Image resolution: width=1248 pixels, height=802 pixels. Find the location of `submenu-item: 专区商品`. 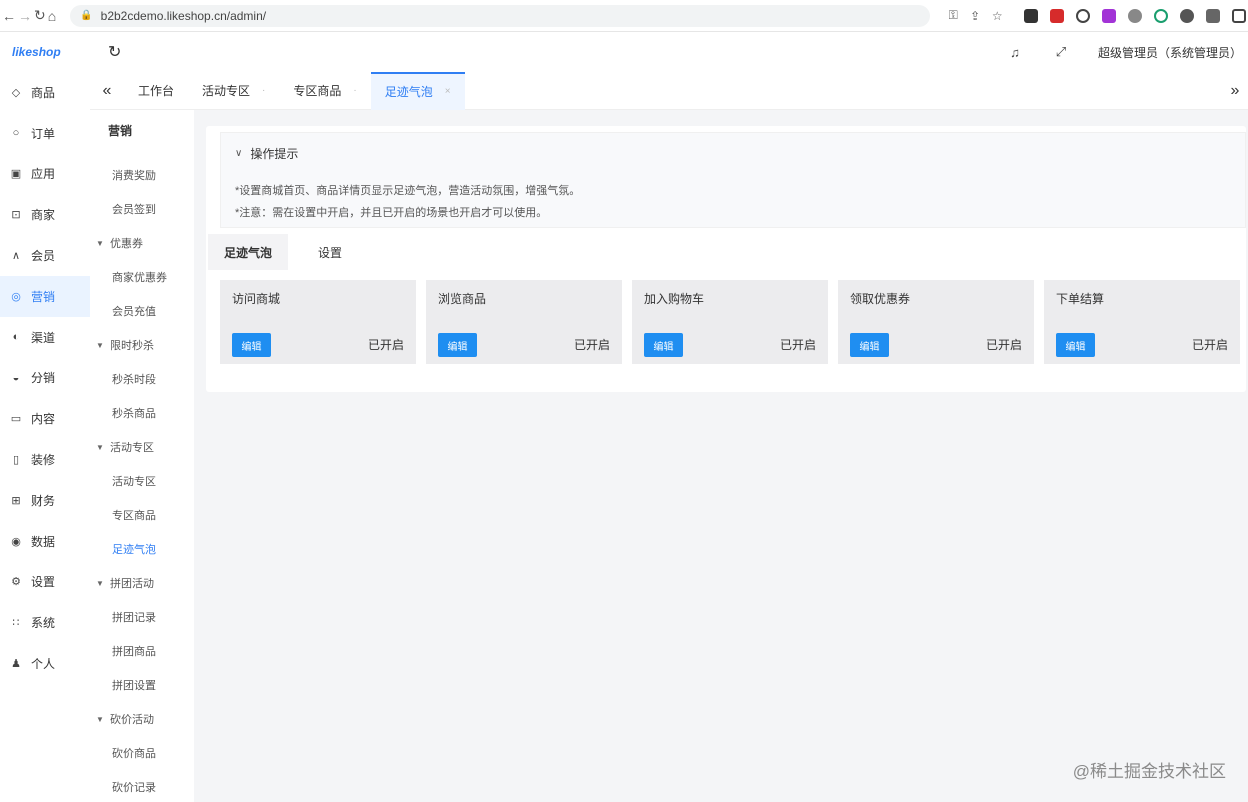

submenu-item: 专区商品 is located at coordinates (142, 515).